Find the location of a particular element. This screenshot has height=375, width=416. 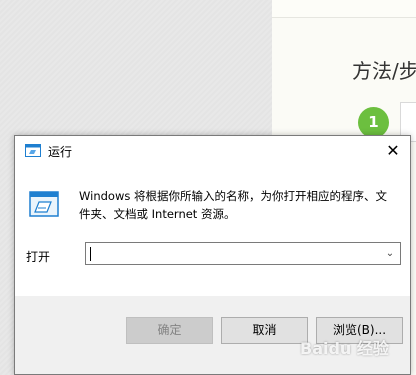

run-icon-large is located at coordinates (44, 204).